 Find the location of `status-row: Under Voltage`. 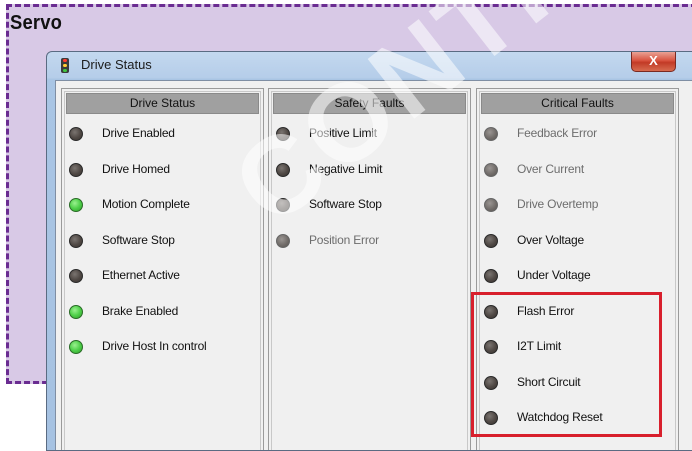

status-row: Under Voltage is located at coordinates (577, 277).